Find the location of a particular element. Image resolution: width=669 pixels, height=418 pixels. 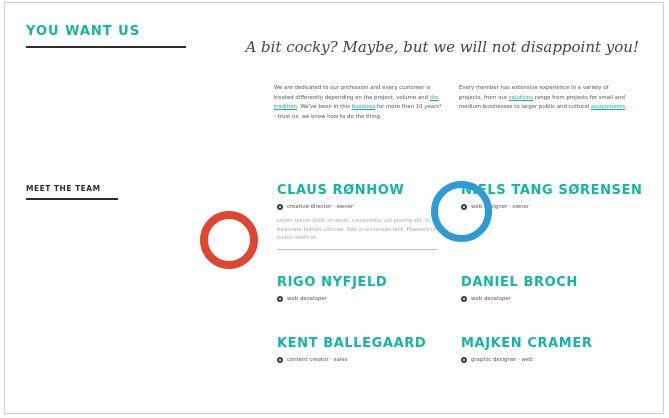

team-member-kent: KENT BALLEGAARD content creator · sales is located at coordinates (351, 349).